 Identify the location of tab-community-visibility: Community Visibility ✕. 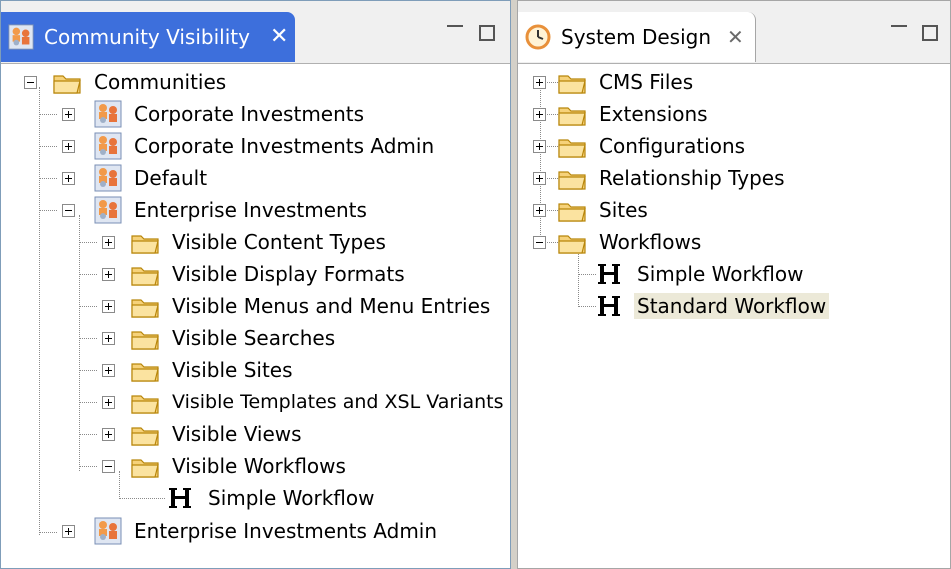
(148, 37).